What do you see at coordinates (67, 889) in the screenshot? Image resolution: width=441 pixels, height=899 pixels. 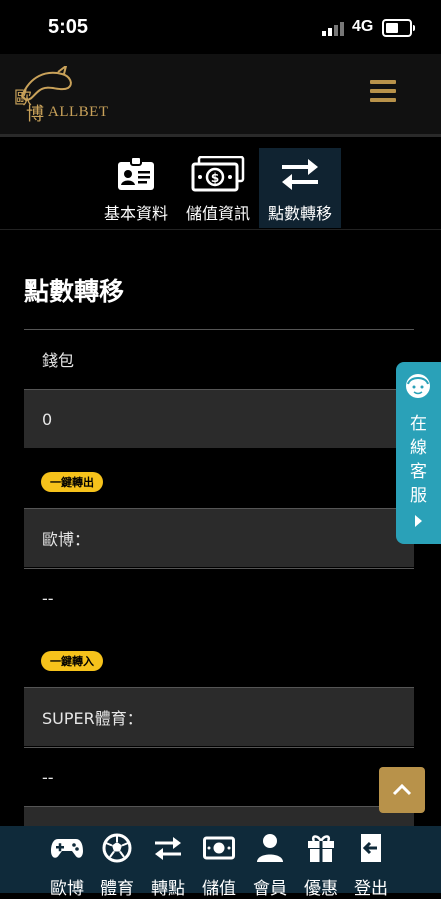 I see `nav-label: 歐博` at bounding box center [67, 889].